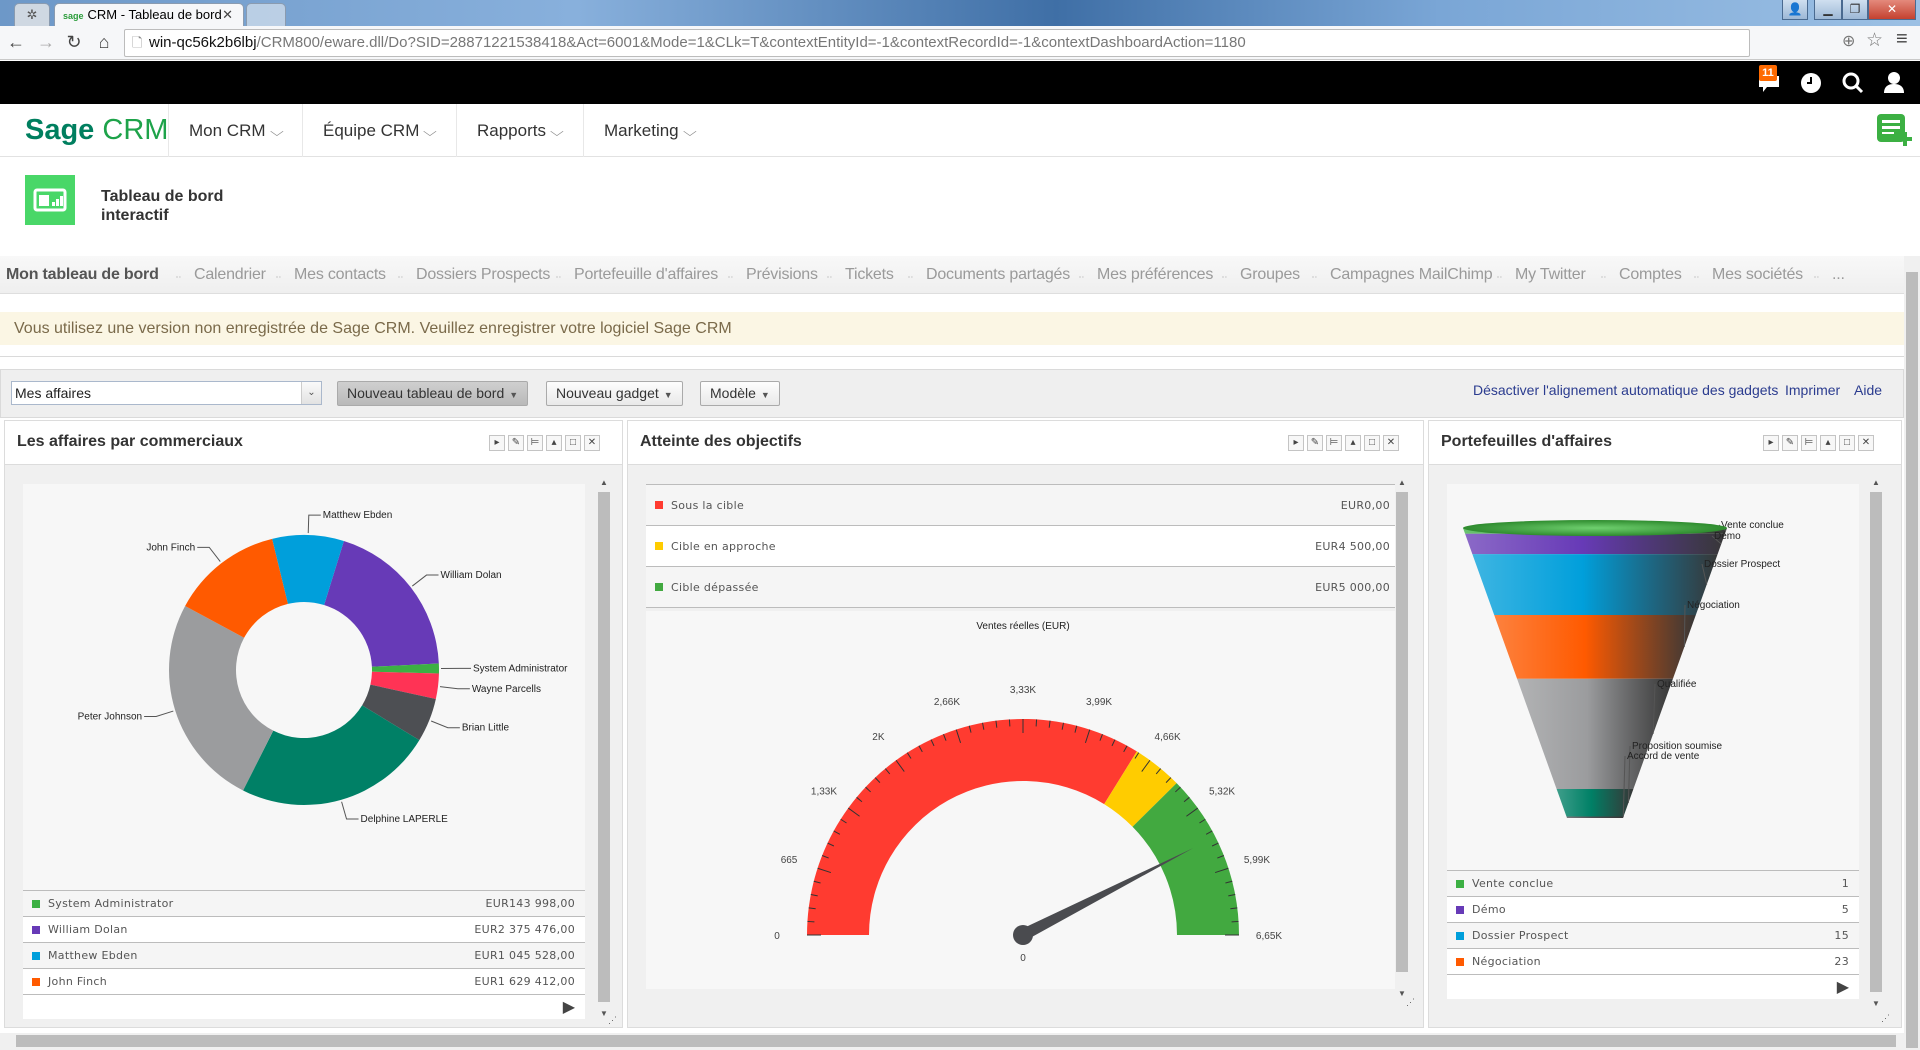 This screenshot has width=1920, height=1050. I want to click on legend-row: Cible en approche EUR4 500,00, so click(1023, 546).